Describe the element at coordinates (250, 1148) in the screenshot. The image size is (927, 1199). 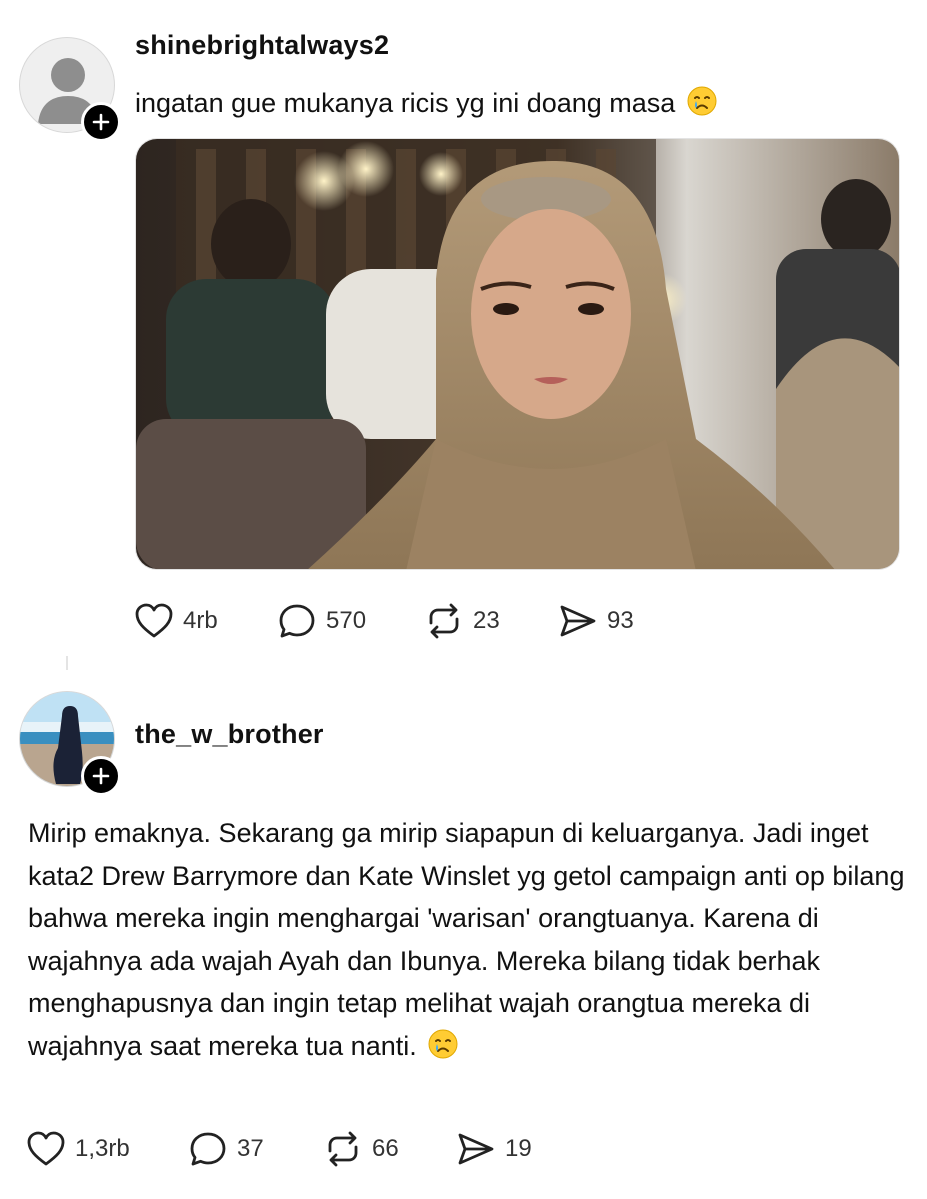
I see `reply-count: 37` at that location.